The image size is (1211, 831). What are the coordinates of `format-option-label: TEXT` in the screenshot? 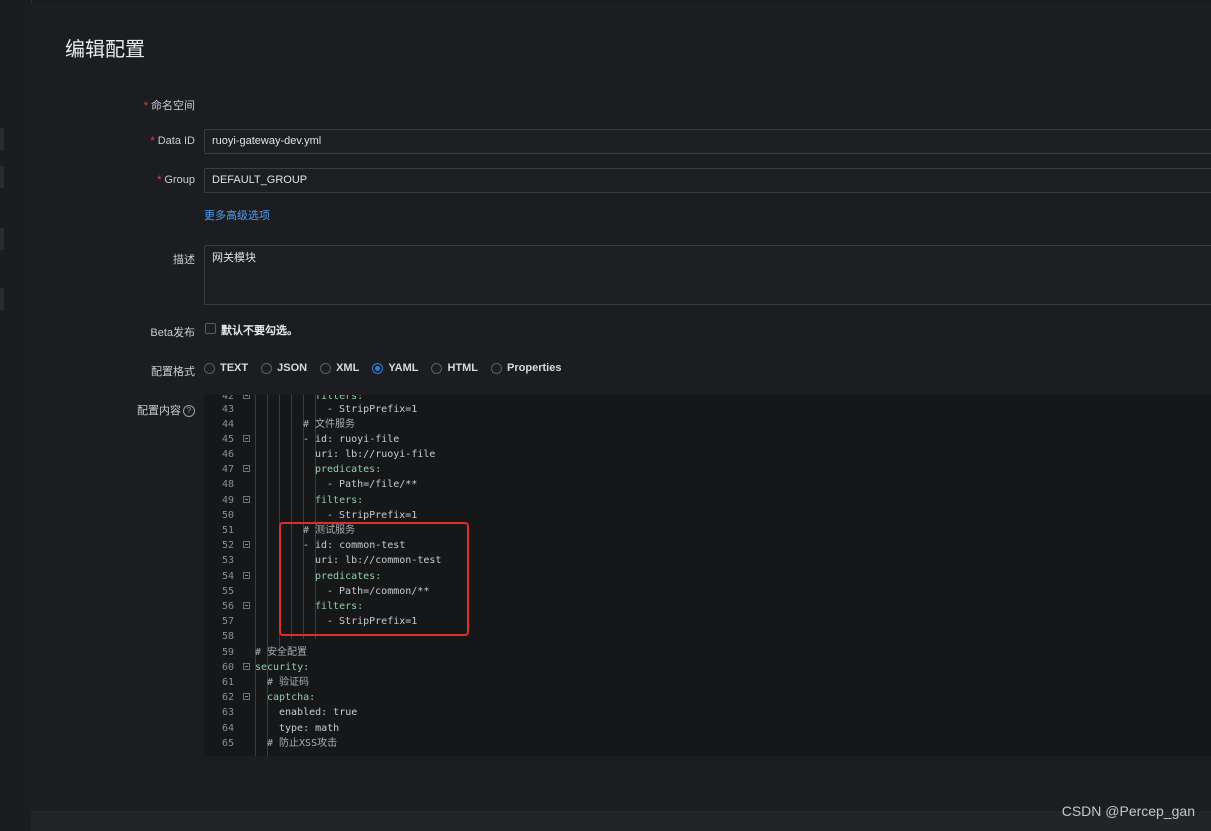 It's located at (234, 368).